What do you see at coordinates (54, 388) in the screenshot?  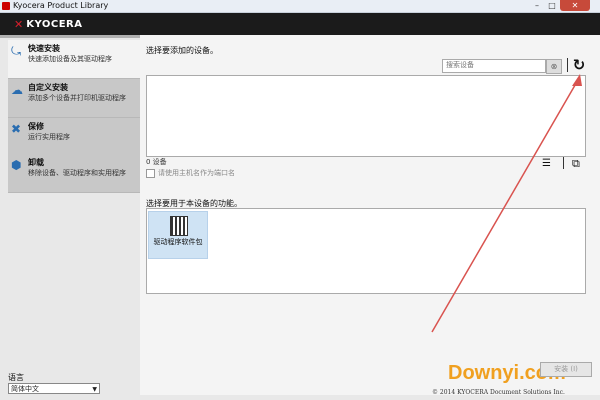 I see `language-select: 简体中文 ▼` at bounding box center [54, 388].